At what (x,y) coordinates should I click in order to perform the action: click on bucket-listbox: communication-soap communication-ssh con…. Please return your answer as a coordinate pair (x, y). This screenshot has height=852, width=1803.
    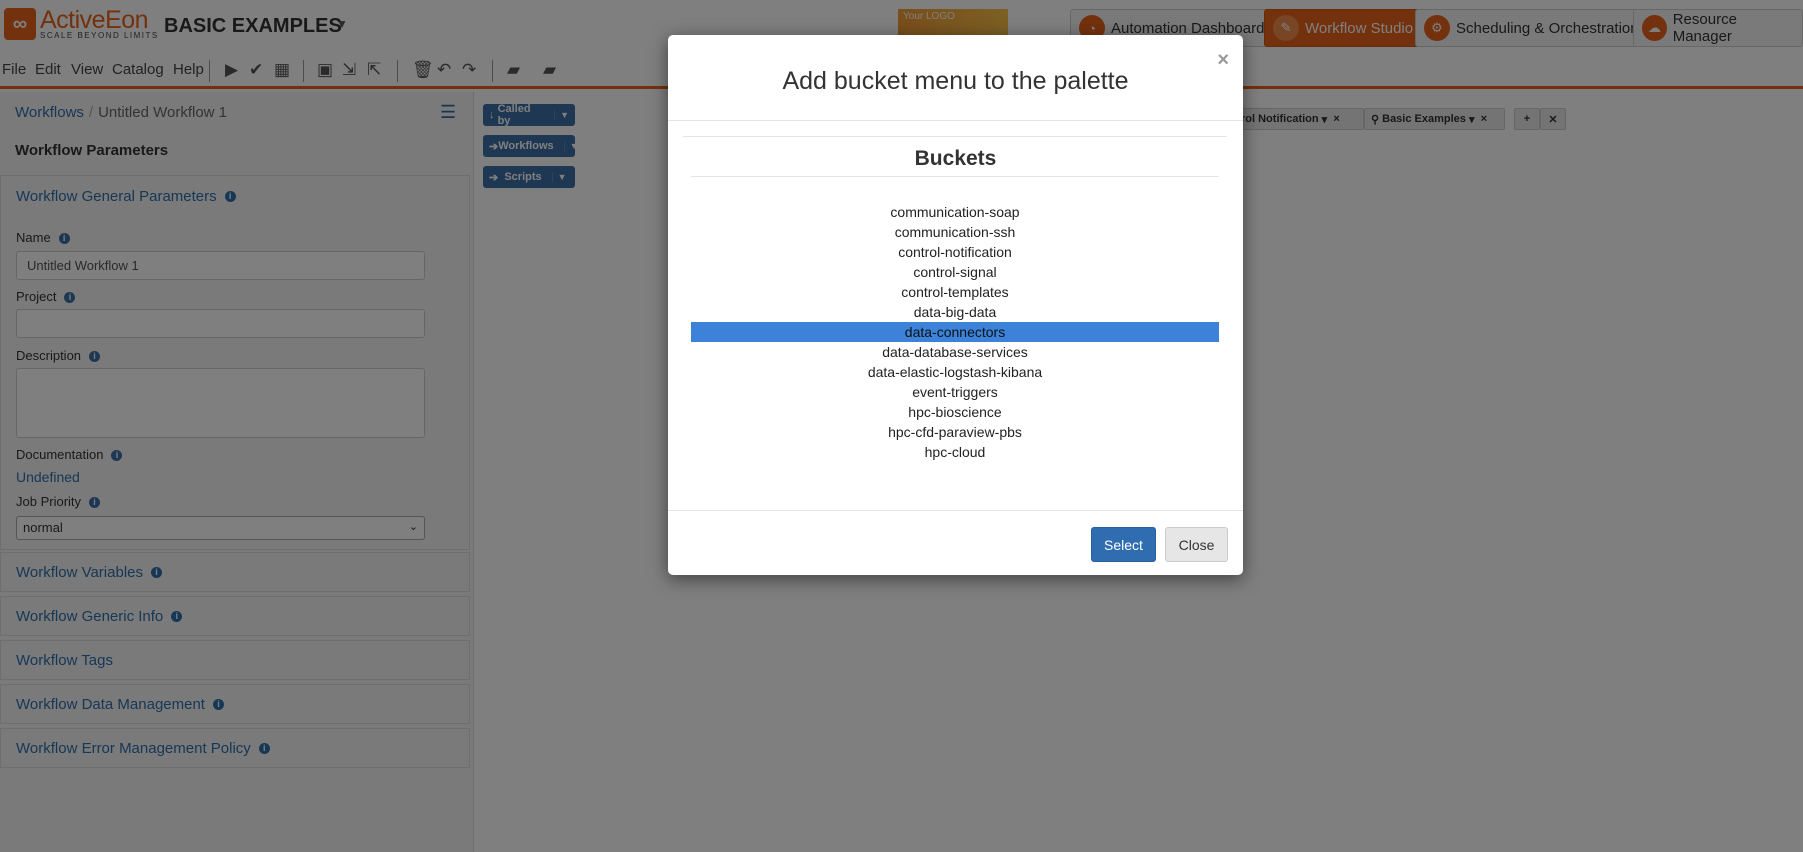
    Looking at the image, I should click on (955, 332).